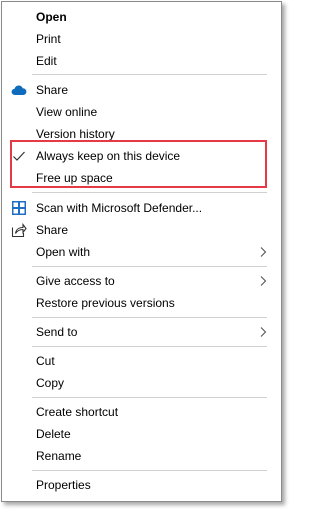 The height and width of the screenshot is (509, 320). Describe the element at coordinates (51, 17) in the screenshot. I see `menu-item-label: Open` at that location.